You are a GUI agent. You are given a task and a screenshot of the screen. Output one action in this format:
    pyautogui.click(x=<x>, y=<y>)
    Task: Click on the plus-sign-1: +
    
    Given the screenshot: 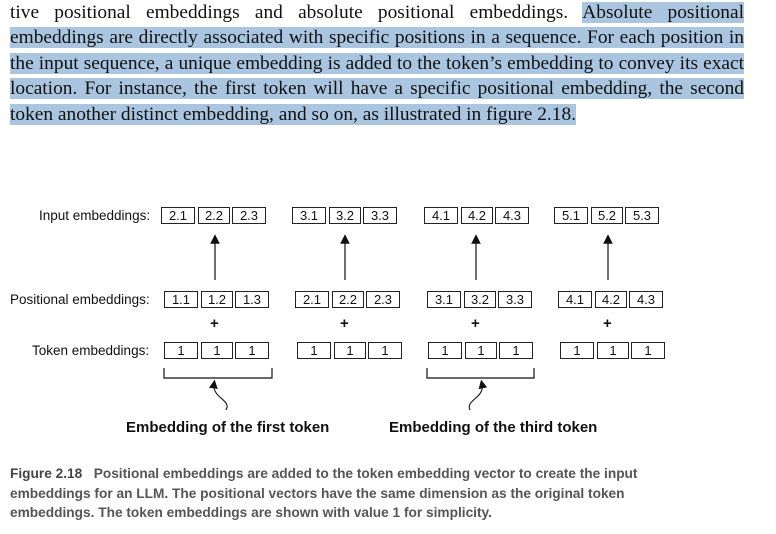 What is the action you would take?
    pyautogui.click(x=214, y=323)
    